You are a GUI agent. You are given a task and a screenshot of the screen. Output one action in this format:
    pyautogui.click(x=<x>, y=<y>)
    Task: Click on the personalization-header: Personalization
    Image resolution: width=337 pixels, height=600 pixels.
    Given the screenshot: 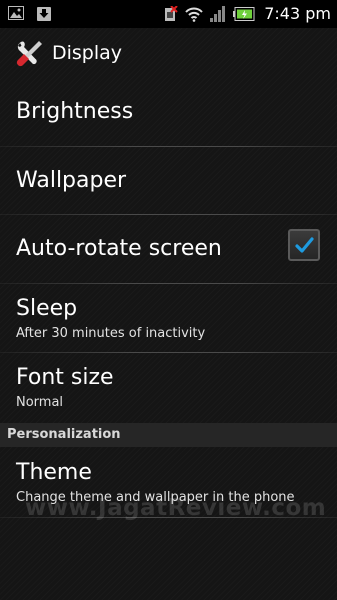 What is the action you would take?
    pyautogui.click(x=168, y=435)
    